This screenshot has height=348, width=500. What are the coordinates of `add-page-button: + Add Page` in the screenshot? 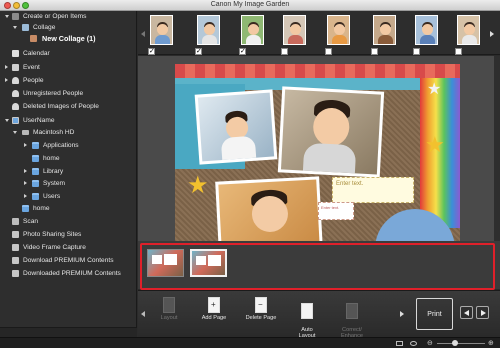 It's located at (214, 309).